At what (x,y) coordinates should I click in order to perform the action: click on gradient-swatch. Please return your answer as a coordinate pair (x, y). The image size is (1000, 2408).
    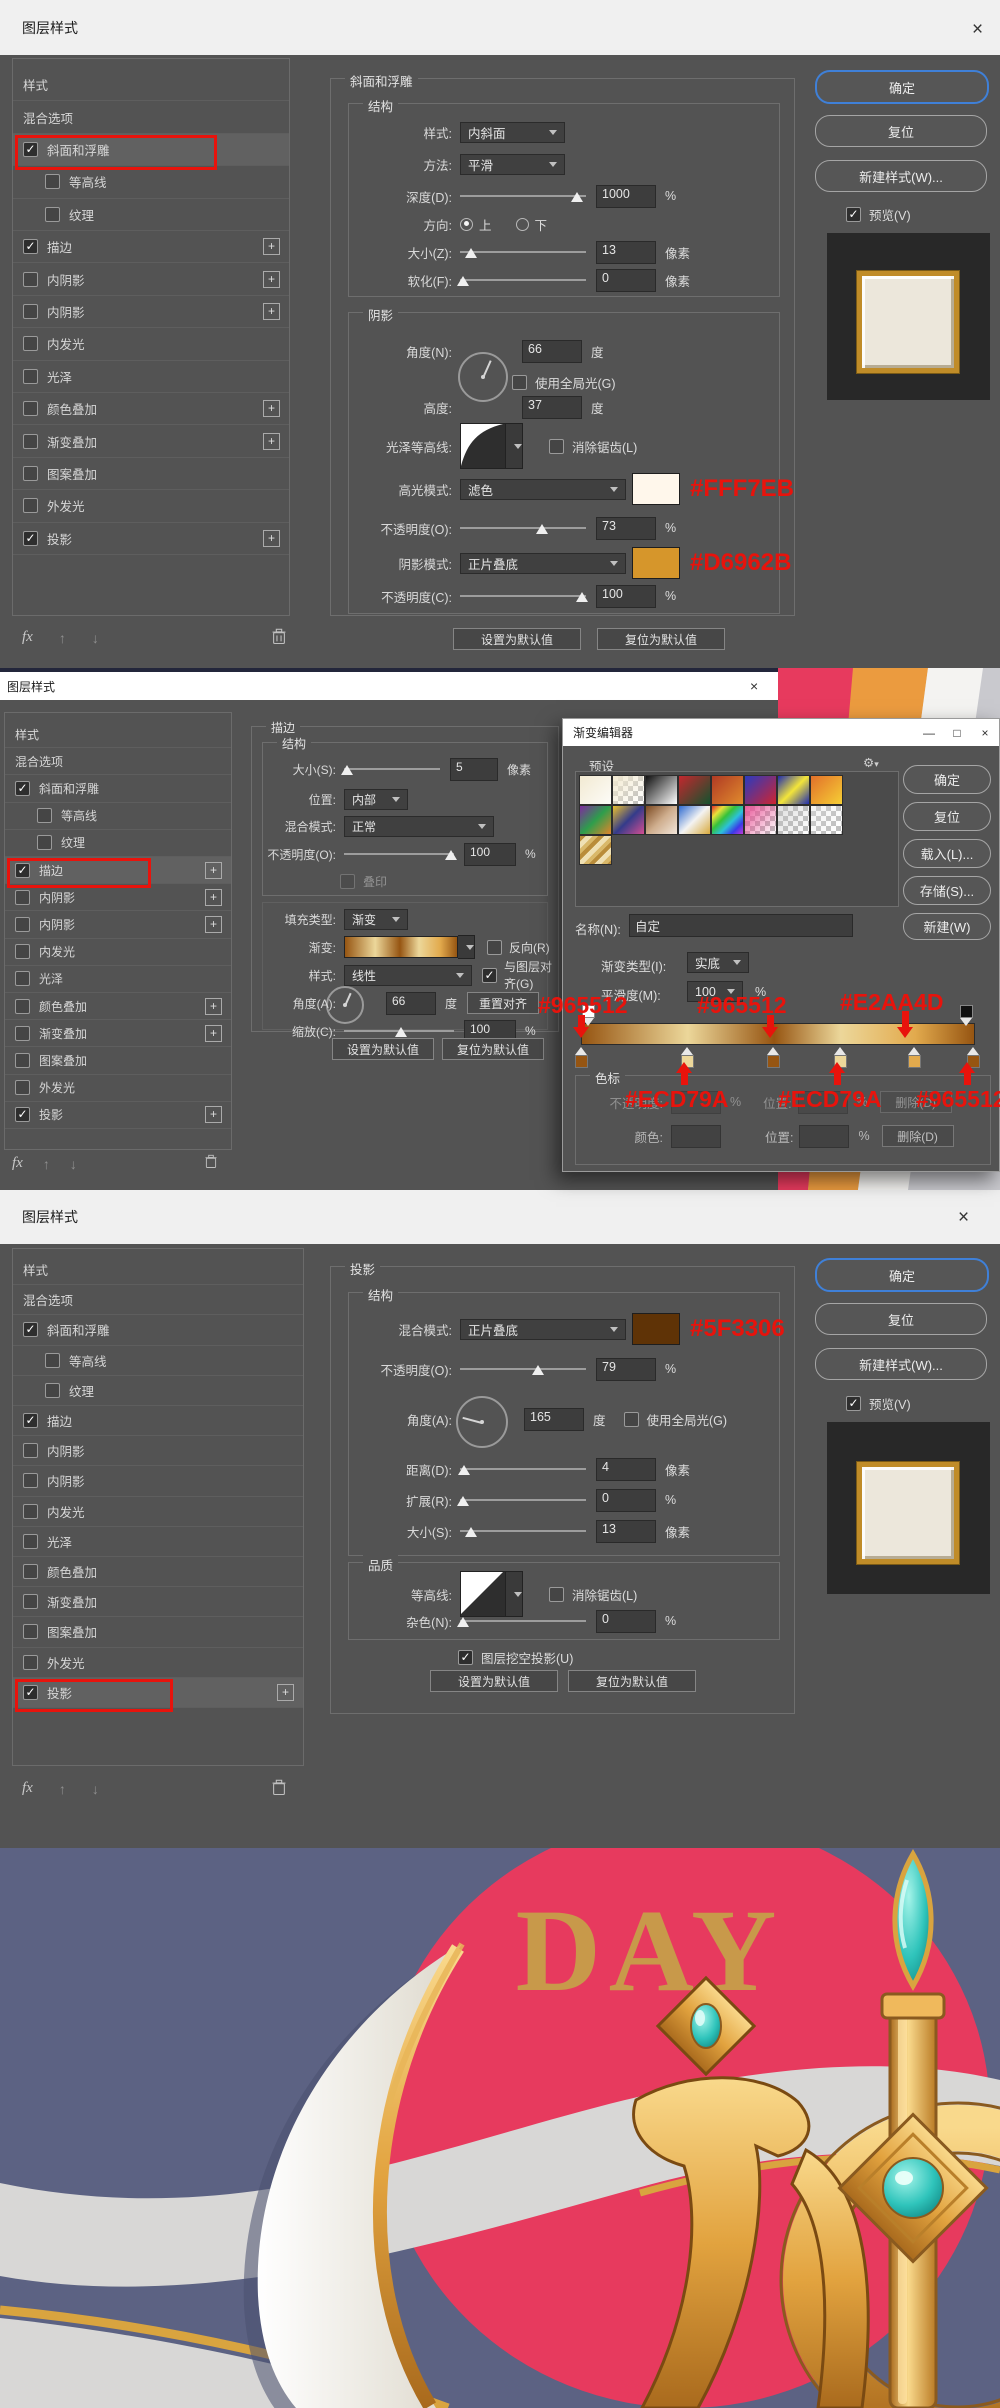
    Looking at the image, I should click on (401, 947).